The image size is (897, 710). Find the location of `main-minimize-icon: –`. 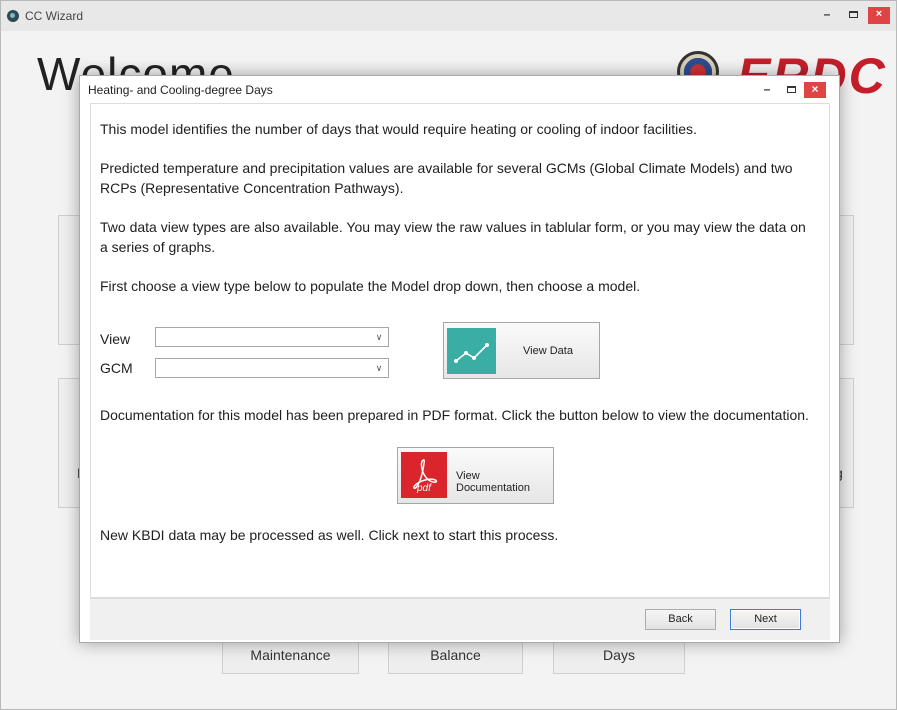

main-minimize-icon: – is located at coordinates (827, 15).